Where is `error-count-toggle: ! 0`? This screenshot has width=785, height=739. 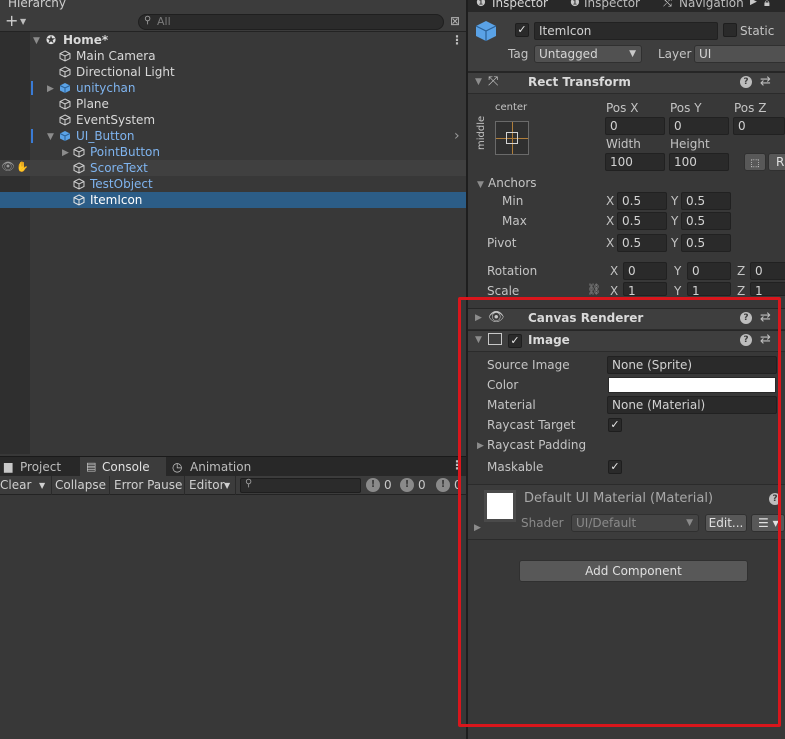 error-count-toggle: ! 0 is located at coordinates (381, 485).